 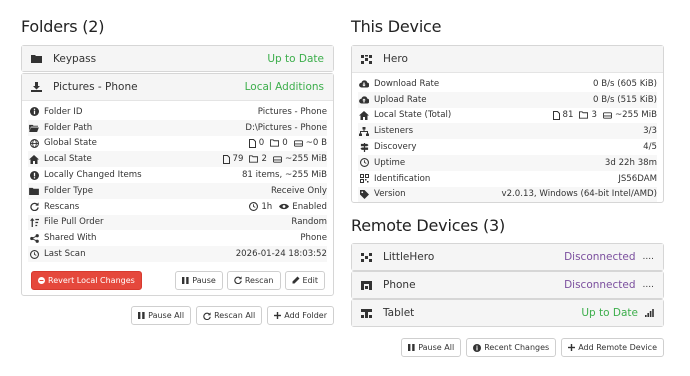 I want to click on cloud-upload-icon, so click(x=364, y=100).